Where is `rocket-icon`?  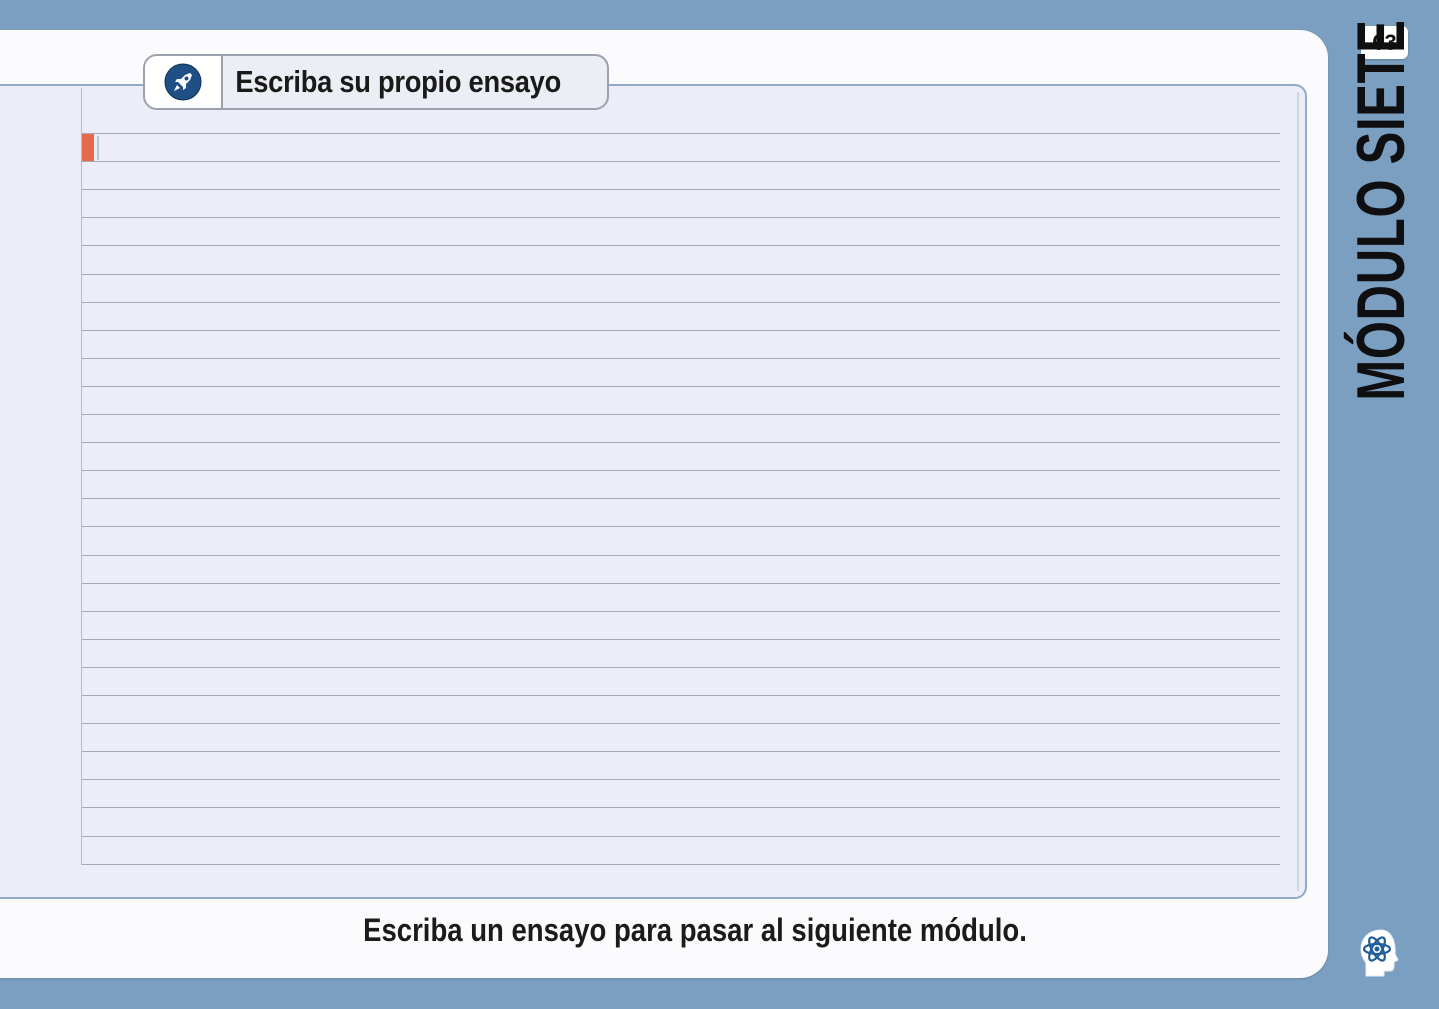
rocket-icon is located at coordinates (183, 82).